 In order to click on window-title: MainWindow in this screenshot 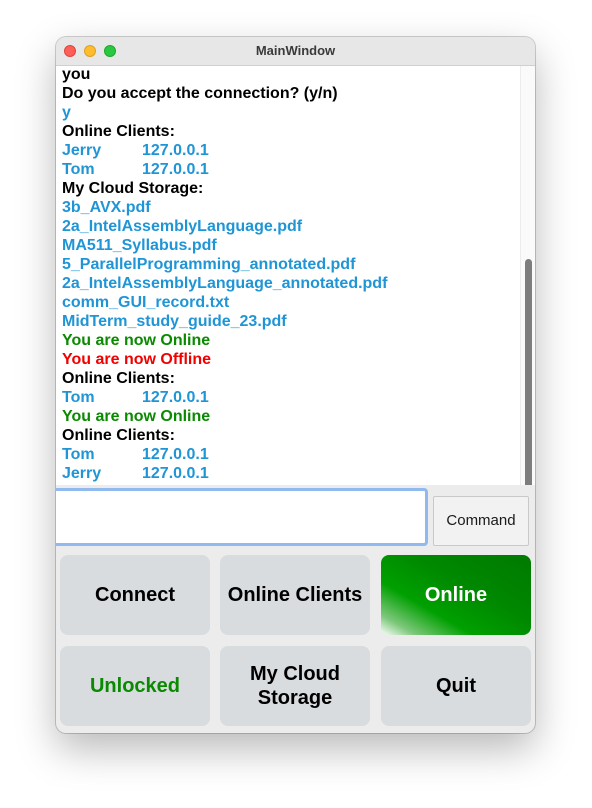, I will do `click(295, 50)`.